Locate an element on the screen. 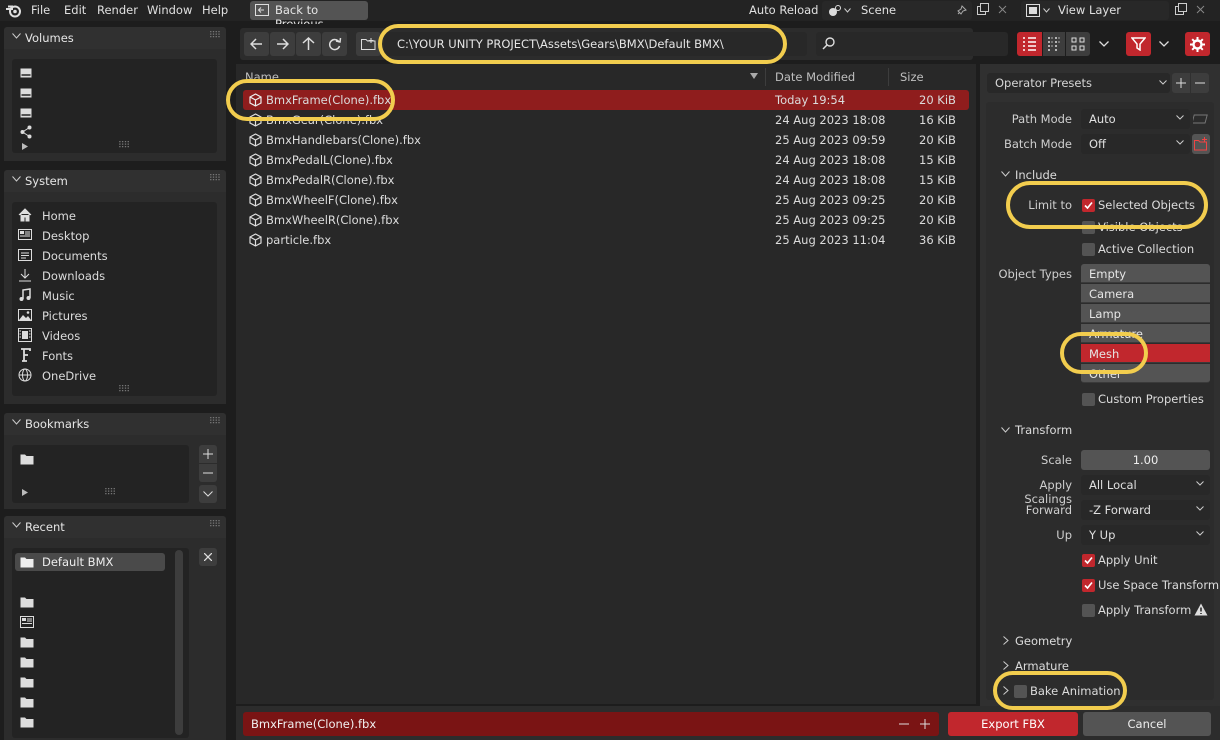 The height and width of the screenshot is (740, 1220). use-space-transform-checkbox is located at coordinates (1088, 585).